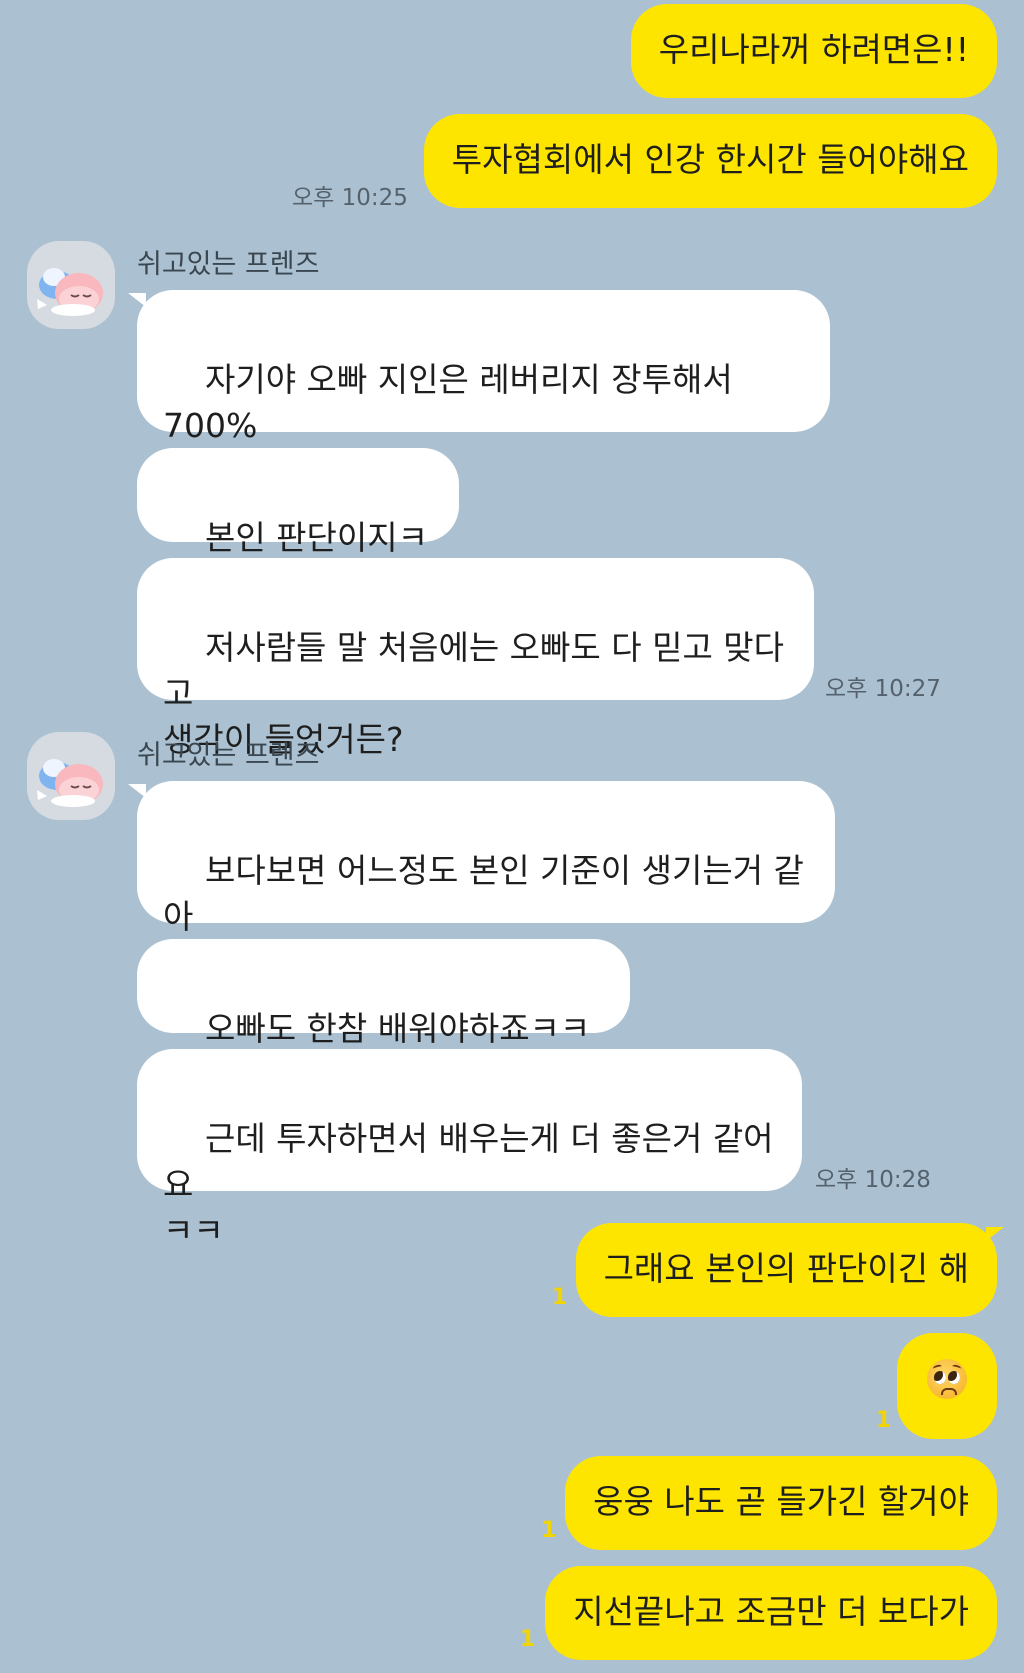  What do you see at coordinates (298, 525) in the screenshot?
I see `friend-message-bubble: 본인 판단이지ㅋㅋ` at bounding box center [298, 525].